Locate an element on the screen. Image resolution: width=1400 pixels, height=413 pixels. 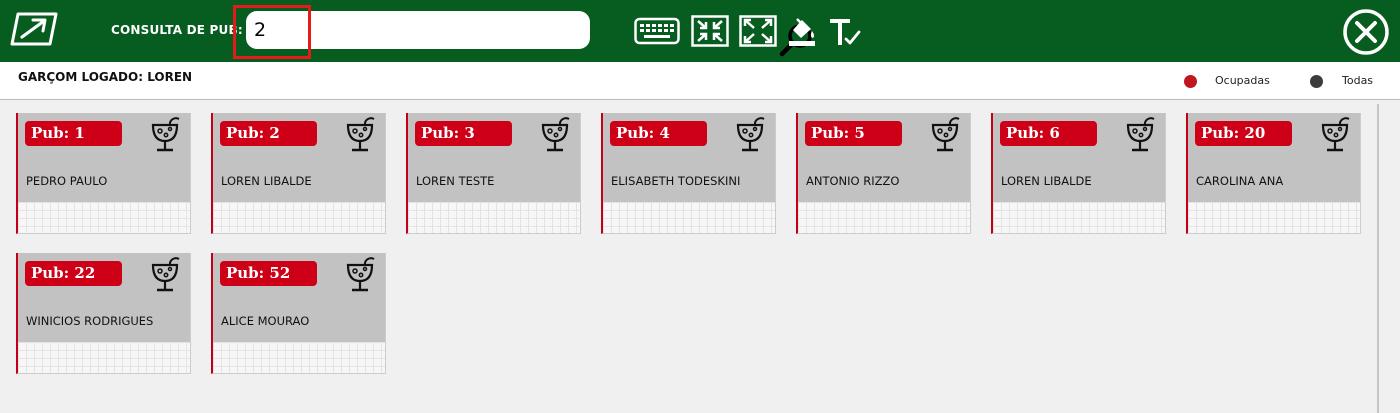
pub-customer-name: PEDRO PAULO is located at coordinates (67, 181).